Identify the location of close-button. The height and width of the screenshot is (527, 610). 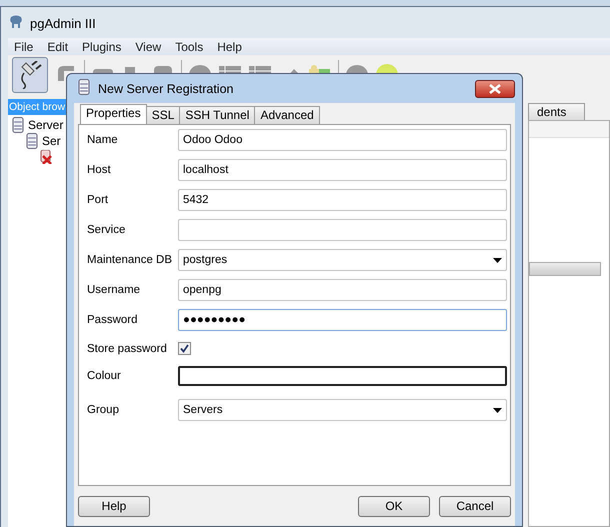
(495, 89).